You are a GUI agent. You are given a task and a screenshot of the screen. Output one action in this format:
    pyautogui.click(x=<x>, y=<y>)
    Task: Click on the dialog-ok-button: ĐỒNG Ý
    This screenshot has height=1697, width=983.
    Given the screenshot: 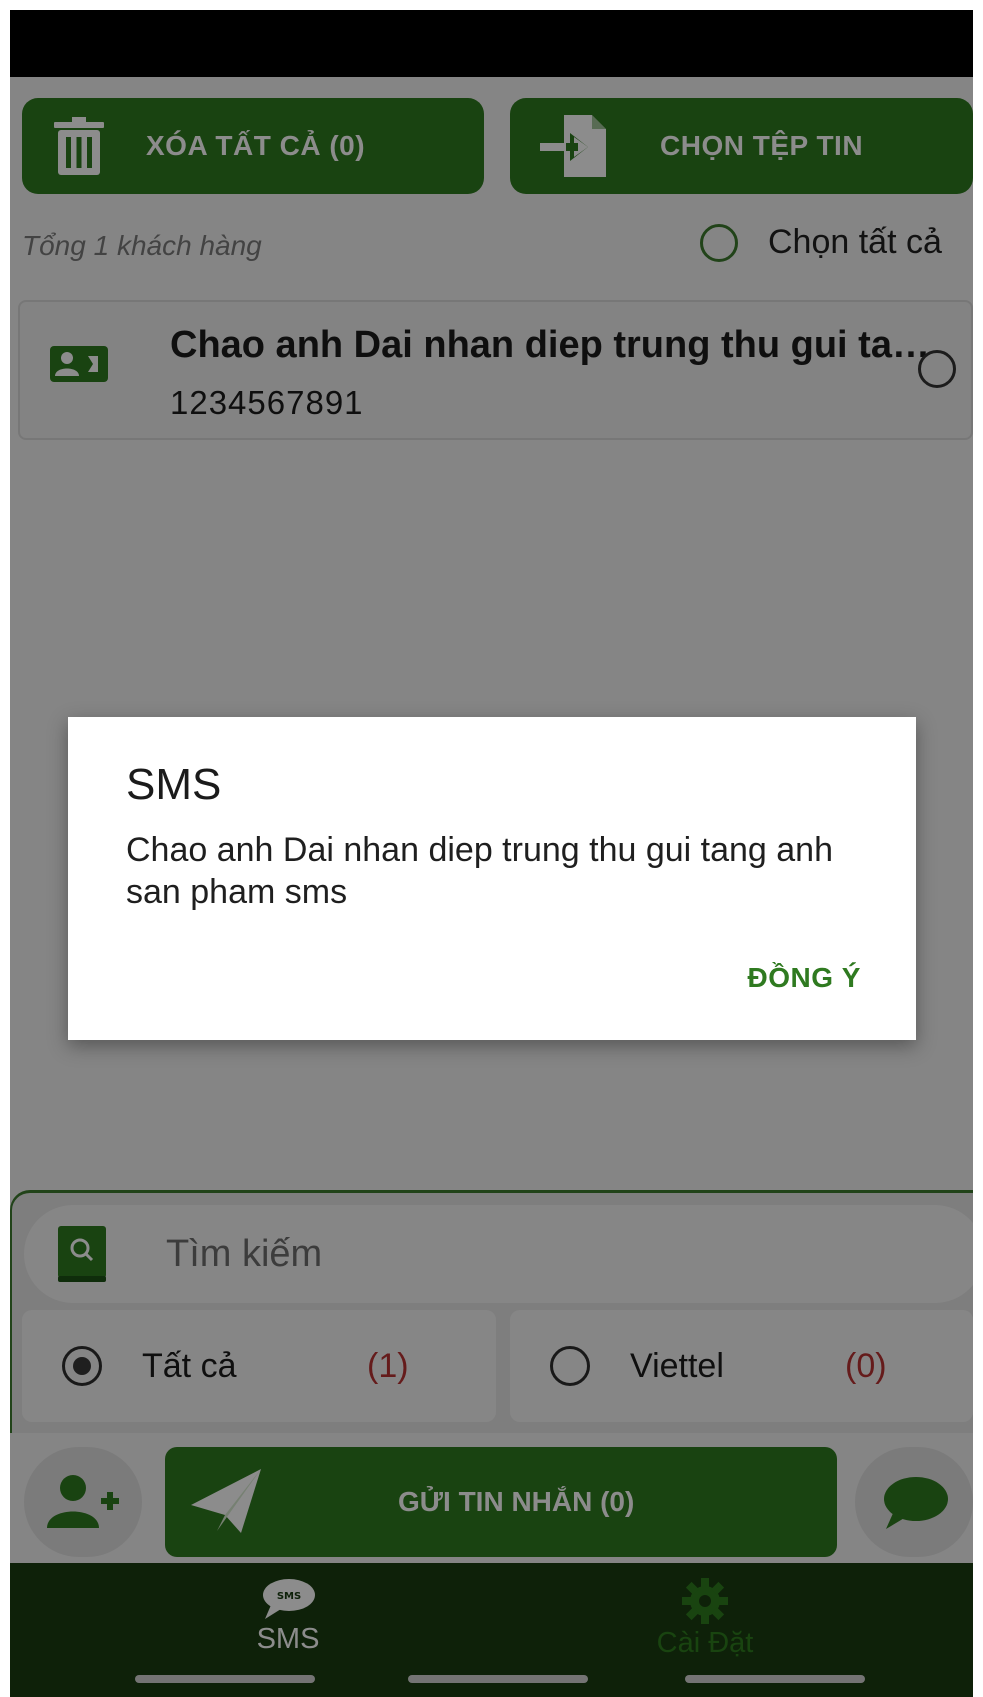 What is the action you would take?
    pyautogui.click(x=804, y=978)
    